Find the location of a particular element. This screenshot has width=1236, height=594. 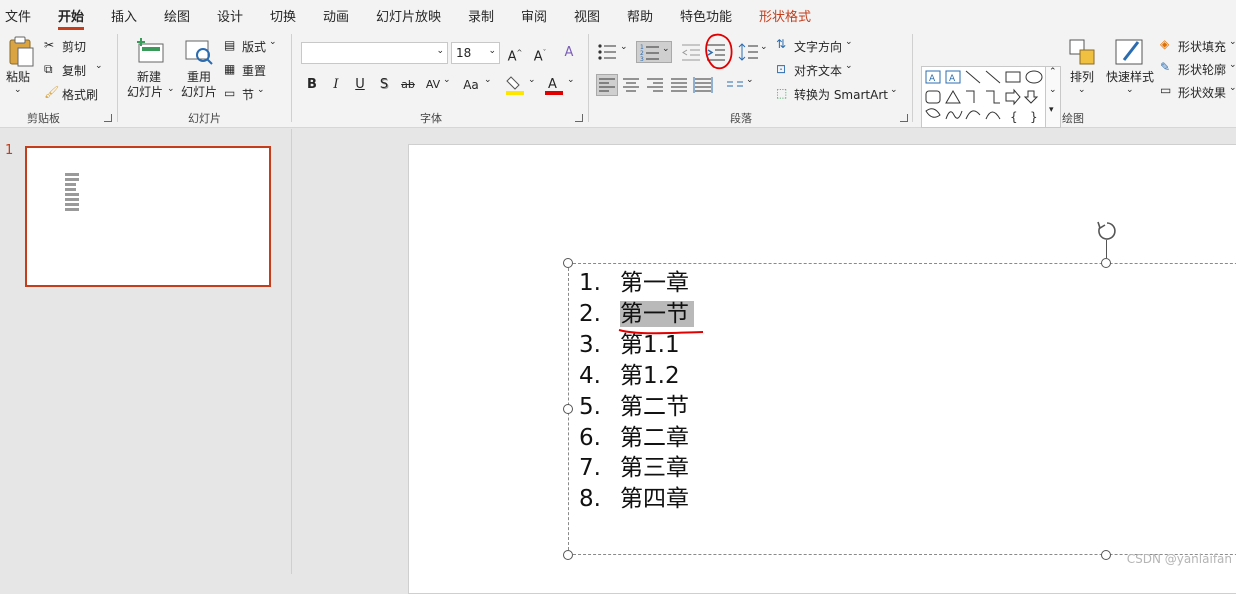

resize-handle-top is located at coordinates (1106, 263).